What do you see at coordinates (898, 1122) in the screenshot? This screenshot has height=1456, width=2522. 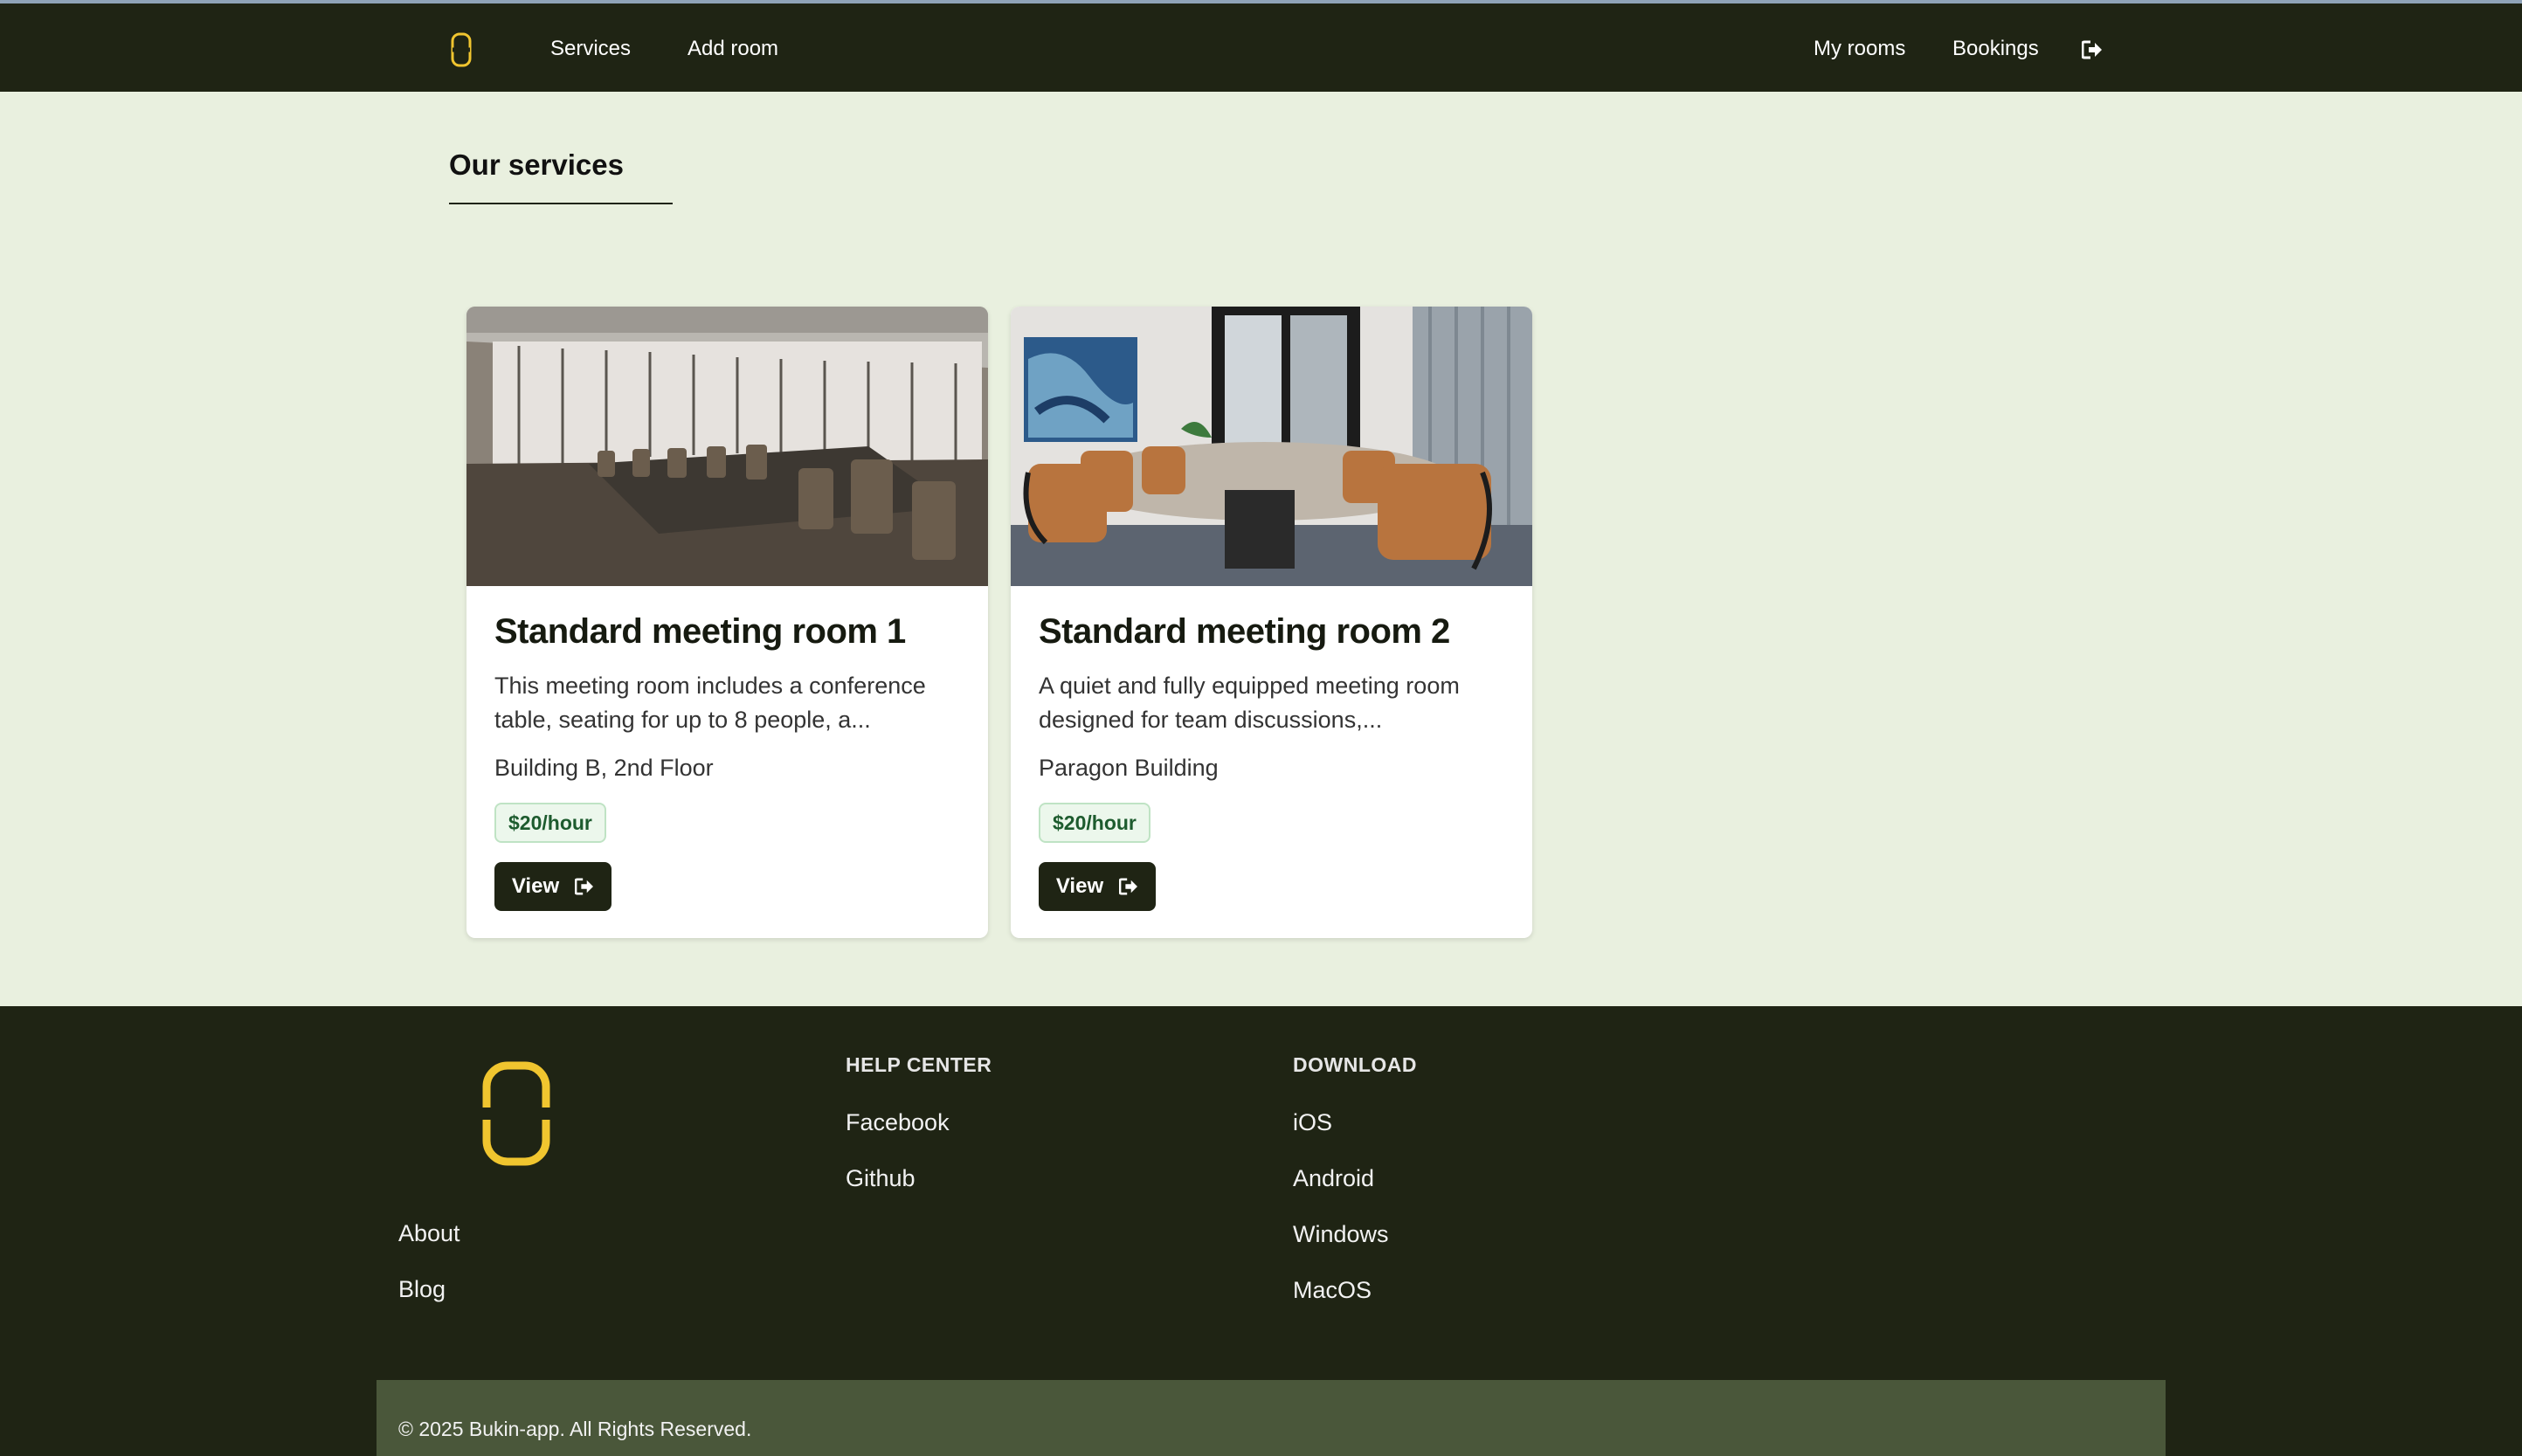 I see `footer-facebook-link: Facebook` at bounding box center [898, 1122].